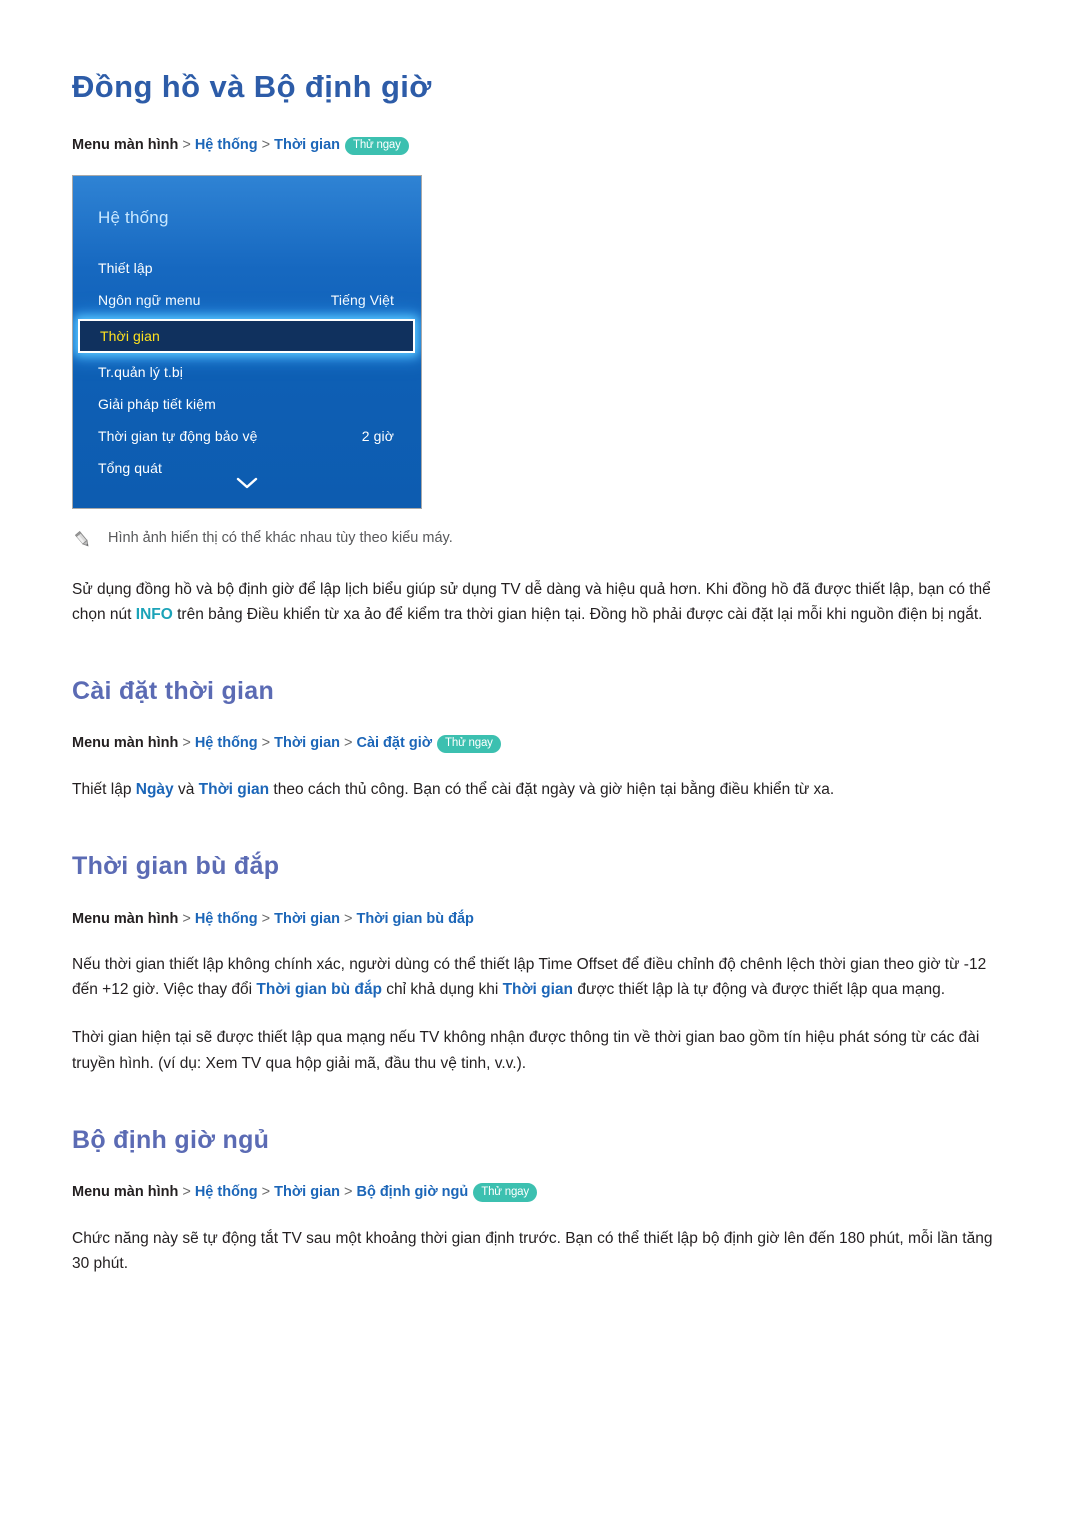 The height and width of the screenshot is (1527, 1080). I want to click on breadcrumb-item-cai-dat-gio: Cài đặt giờ, so click(394, 743).